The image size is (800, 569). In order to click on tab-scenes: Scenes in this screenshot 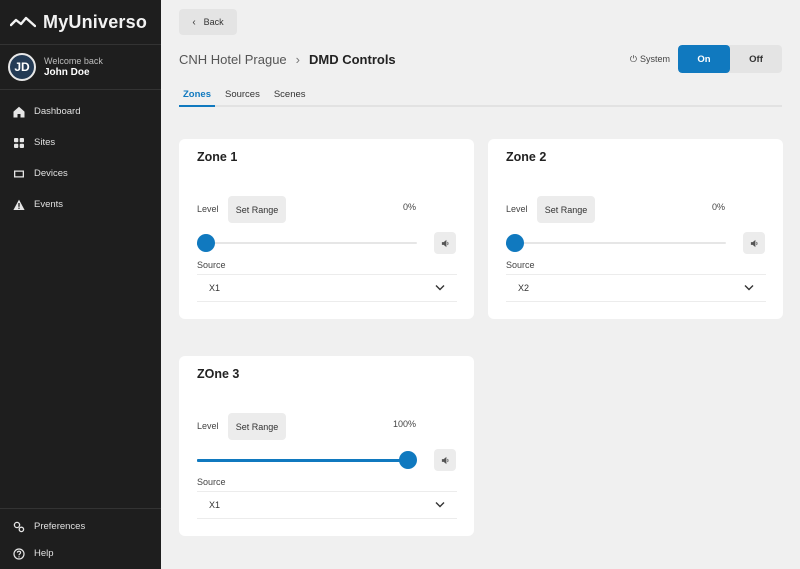, I will do `click(290, 95)`.